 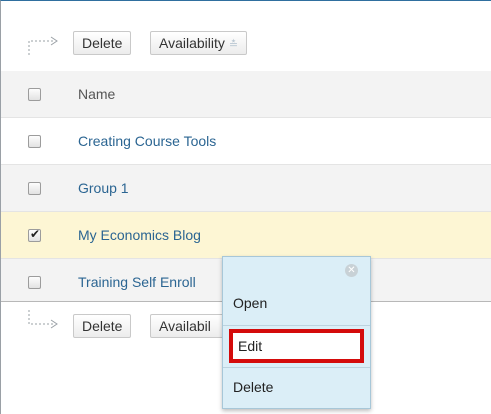 I want to click on checkmark-icon: ✔, so click(x=35, y=234).